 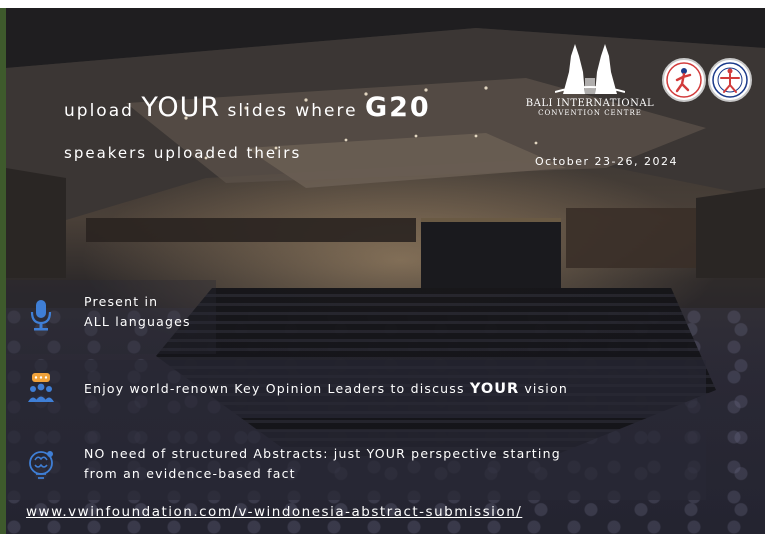 I want to click on headline-text-2: slides where, so click(x=292, y=111).